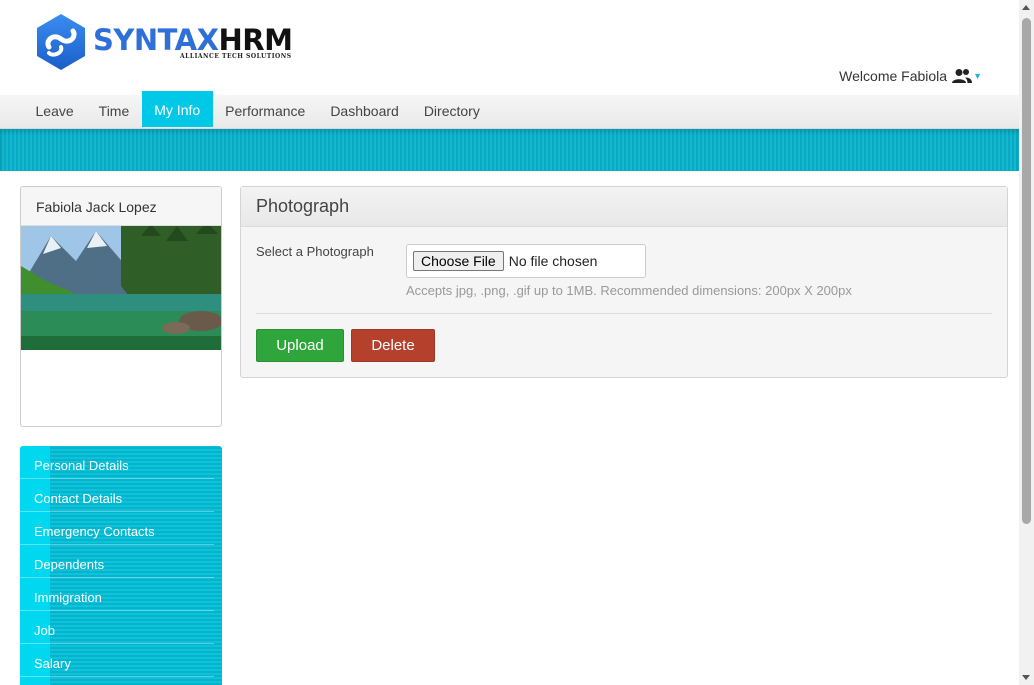 This screenshot has width=1034, height=685. I want to click on scrollbar-thumb, so click(1026, 271).